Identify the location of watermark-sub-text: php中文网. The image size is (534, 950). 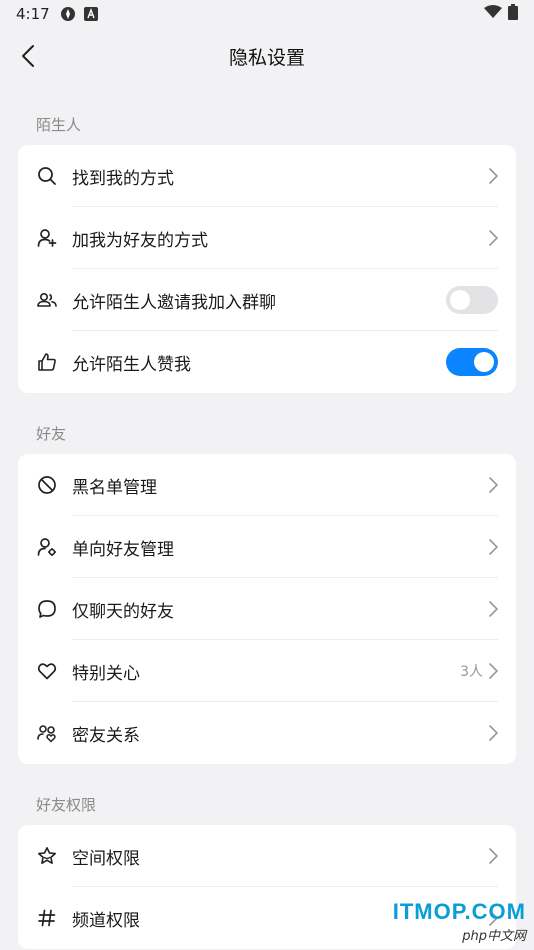
(494, 936).